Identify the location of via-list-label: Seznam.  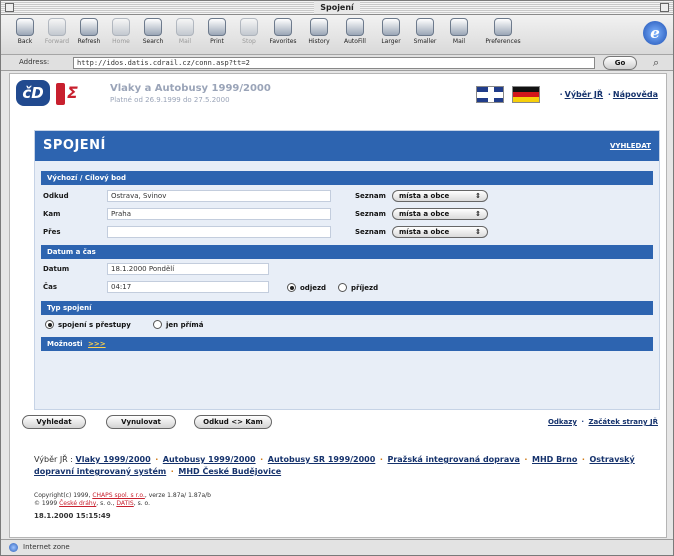
(370, 232).